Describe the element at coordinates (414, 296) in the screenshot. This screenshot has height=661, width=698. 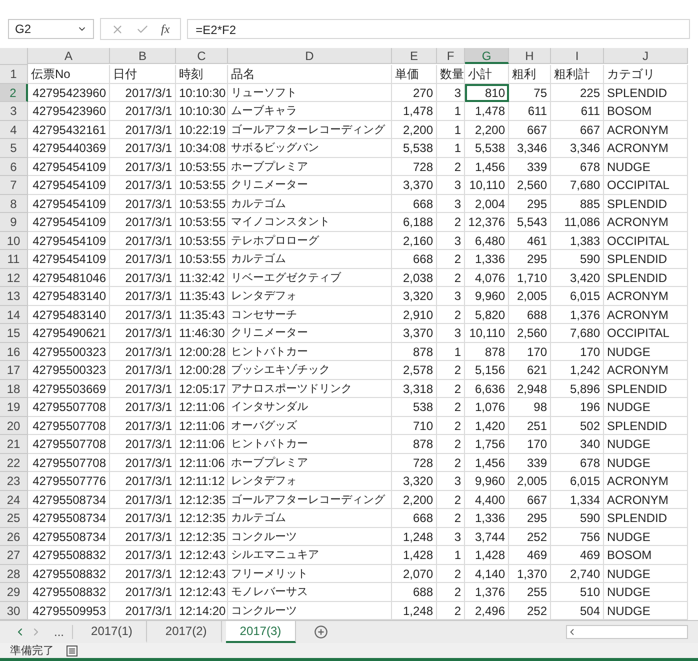
I see `table-cell: 3,320` at that location.